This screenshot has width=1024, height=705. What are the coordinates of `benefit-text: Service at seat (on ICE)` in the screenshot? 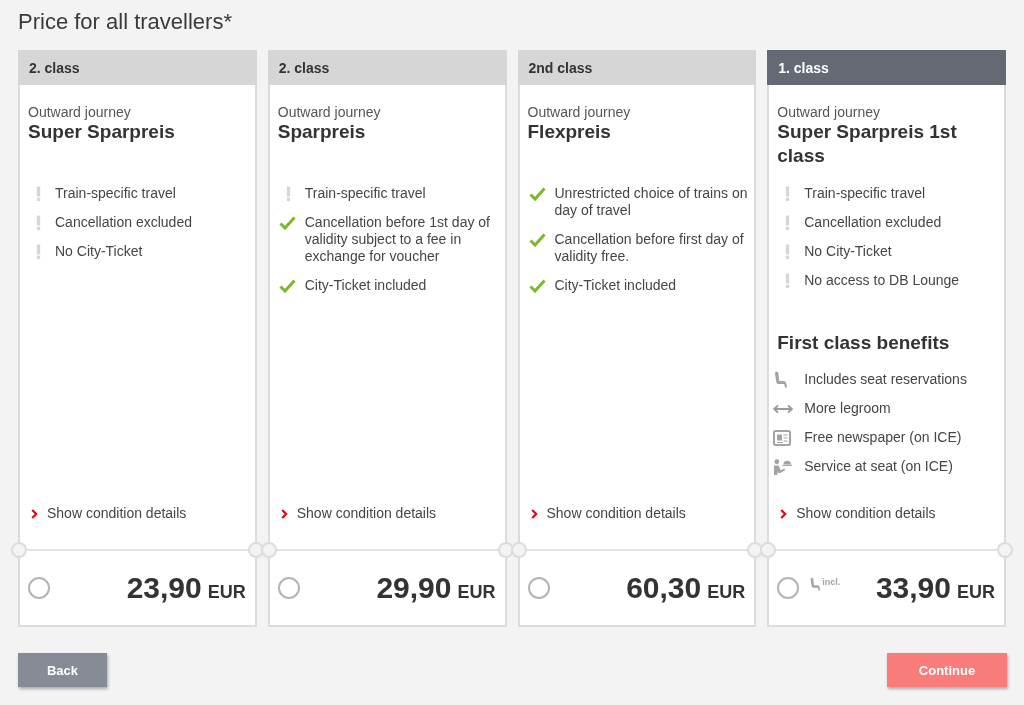 It's located at (878, 466).